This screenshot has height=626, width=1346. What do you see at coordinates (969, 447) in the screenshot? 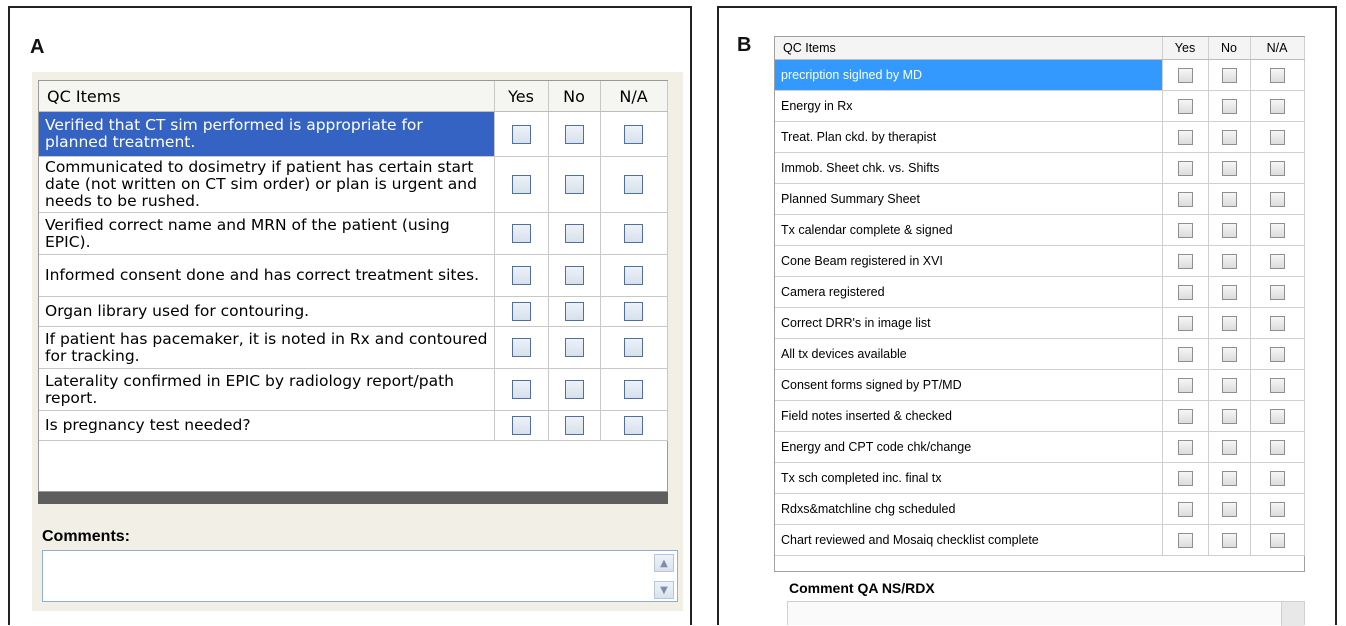
I see `qc-item-label: Energy and CPT code chk/change` at bounding box center [969, 447].